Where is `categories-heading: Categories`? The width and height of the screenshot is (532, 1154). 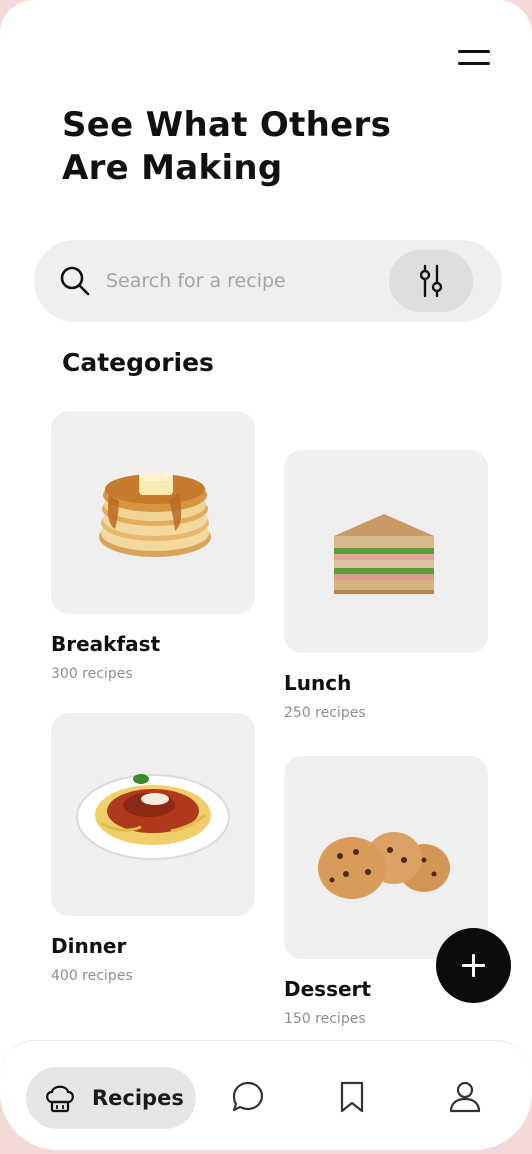
categories-heading: Categories is located at coordinates (138, 362).